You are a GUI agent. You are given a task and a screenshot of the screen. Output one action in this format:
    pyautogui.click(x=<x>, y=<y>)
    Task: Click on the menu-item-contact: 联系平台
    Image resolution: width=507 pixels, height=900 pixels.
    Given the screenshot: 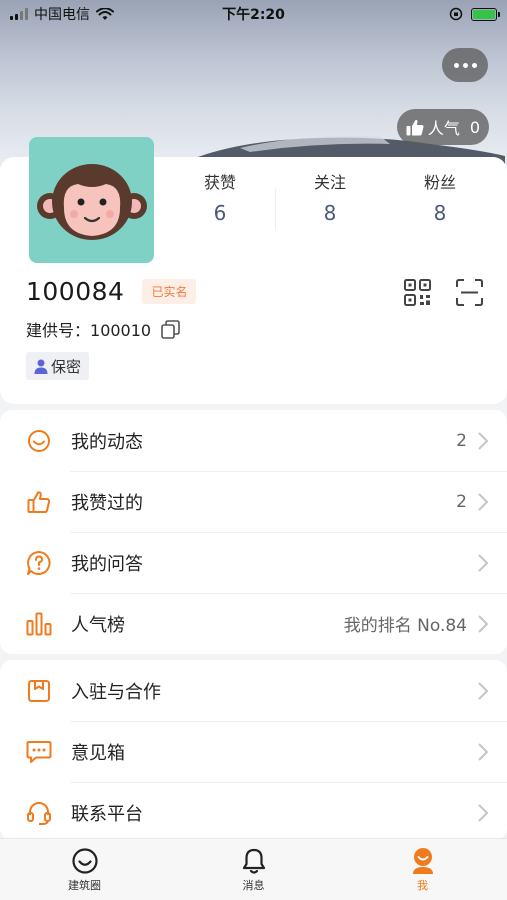 What is the action you would take?
    pyautogui.click(x=253, y=812)
    